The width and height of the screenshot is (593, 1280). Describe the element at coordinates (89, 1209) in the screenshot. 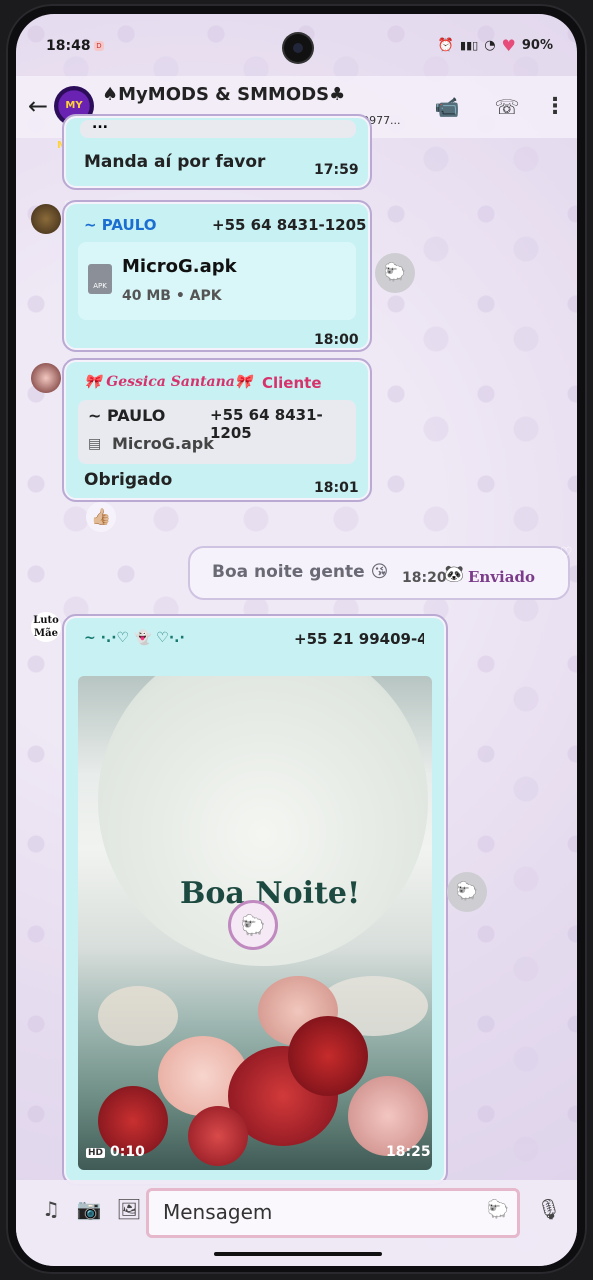

I see `camera-icon: 📷` at that location.